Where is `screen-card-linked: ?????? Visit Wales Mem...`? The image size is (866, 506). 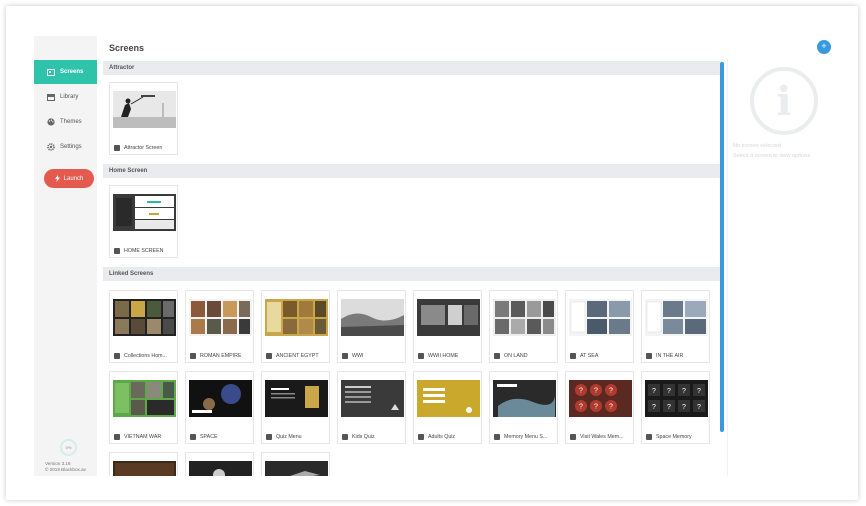 screen-card-linked: ?????? Visit Wales Mem... is located at coordinates (599, 407).